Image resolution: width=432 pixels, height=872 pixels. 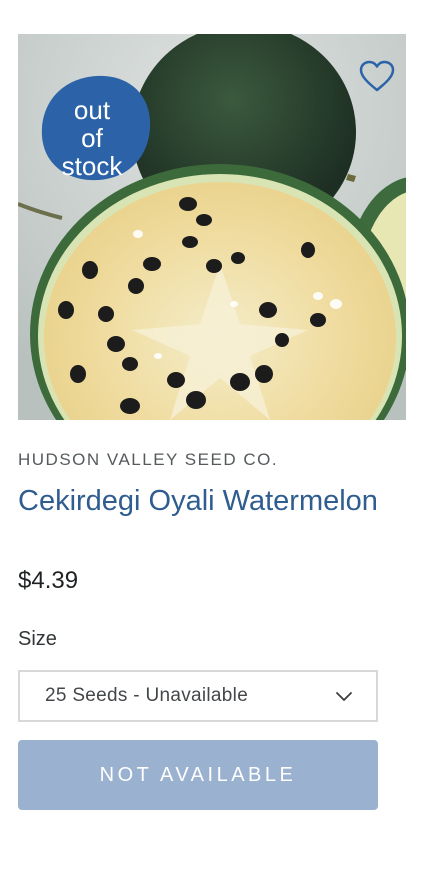 I want to click on heart-outline-icon, so click(x=377, y=76).